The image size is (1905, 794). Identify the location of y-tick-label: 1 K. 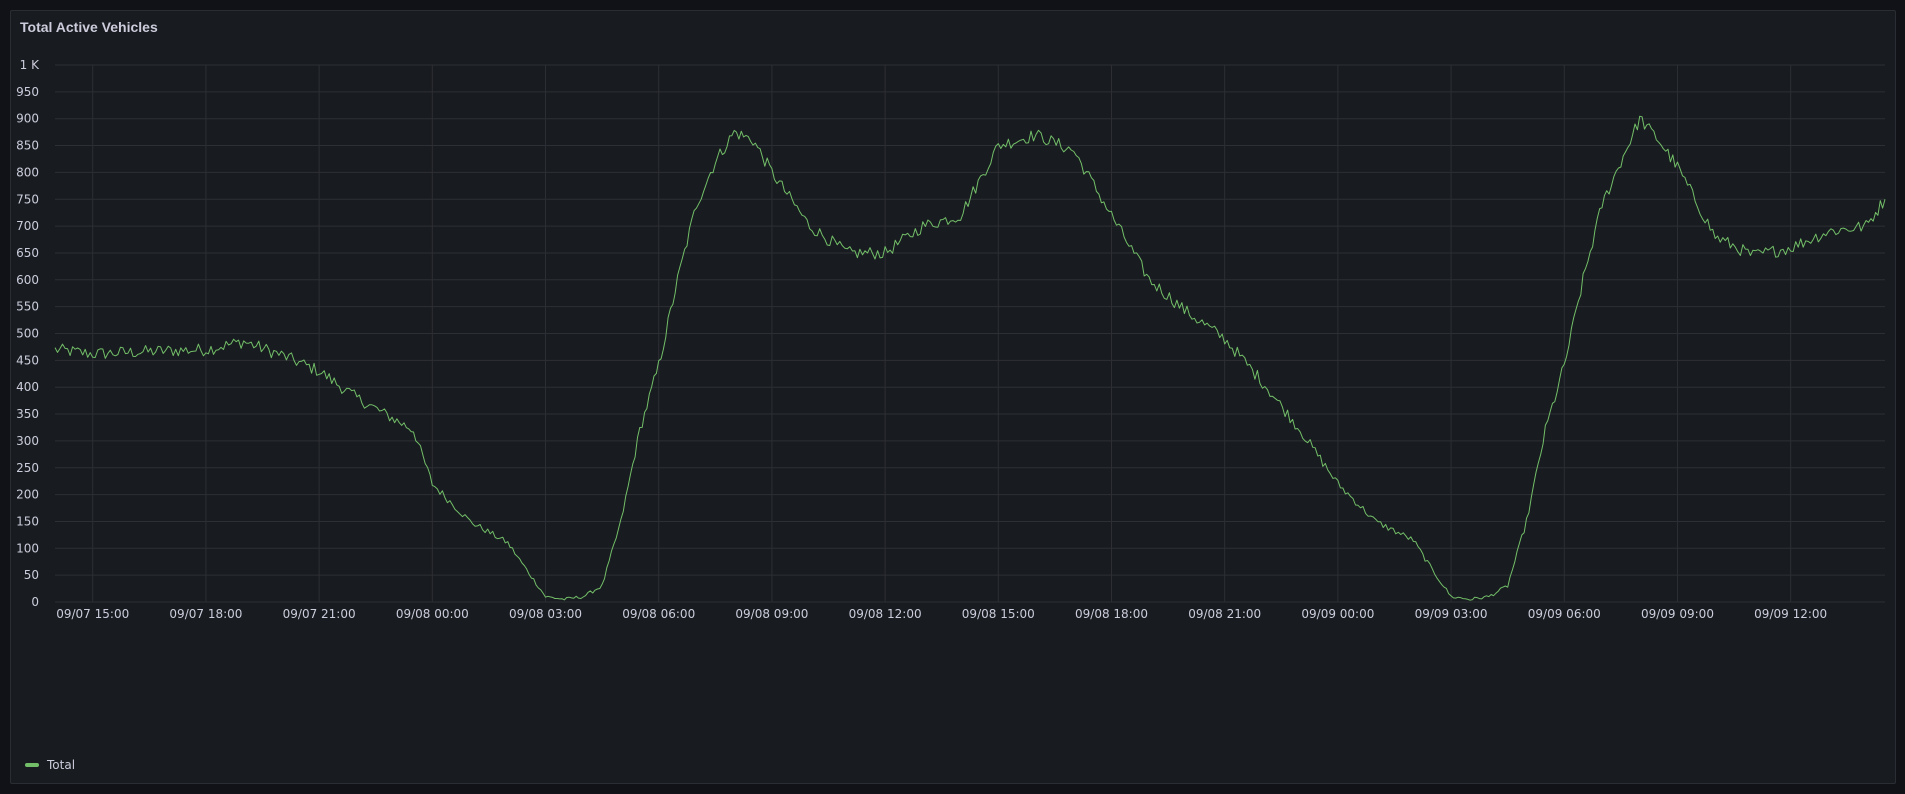
(30, 65).